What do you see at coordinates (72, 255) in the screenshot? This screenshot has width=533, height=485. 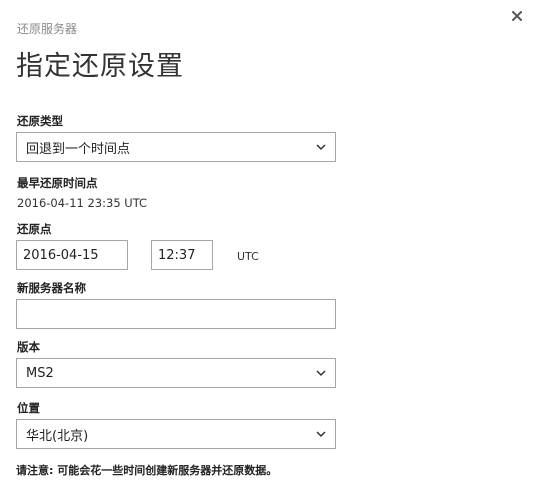 I see `restore-date-input` at bounding box center [72, 255].